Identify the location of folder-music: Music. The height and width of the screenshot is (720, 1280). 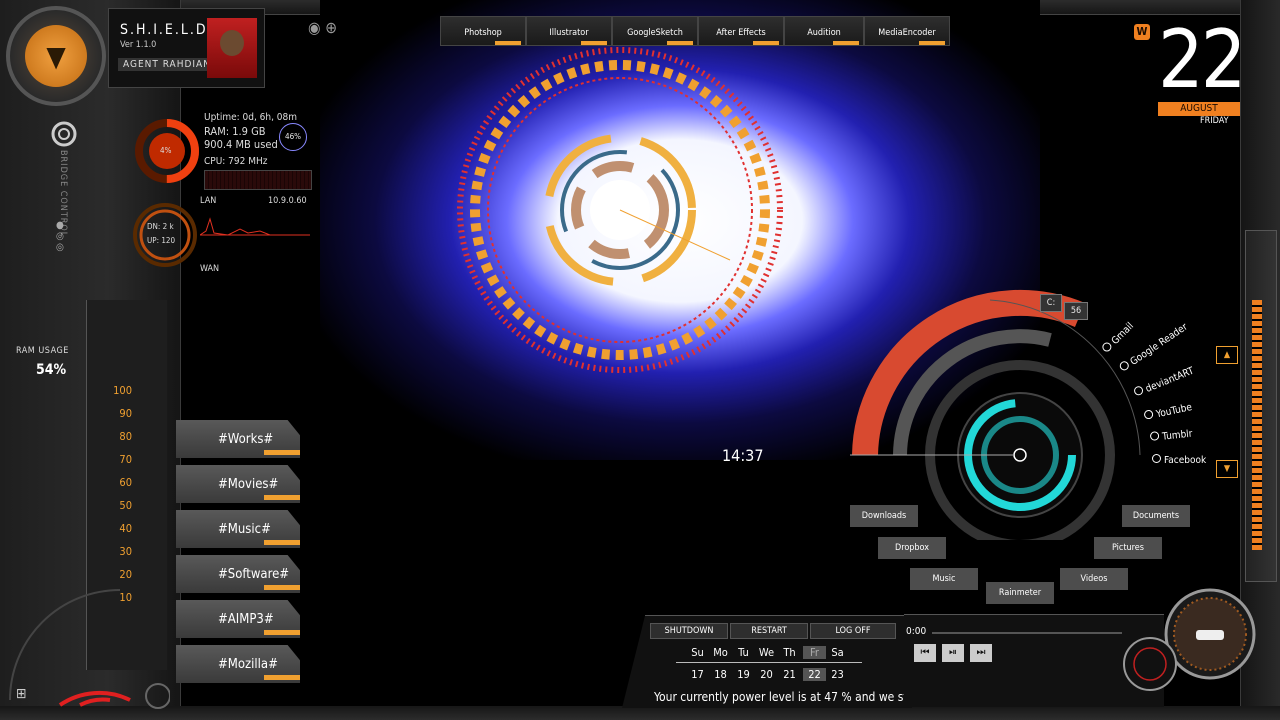
(944, 579).